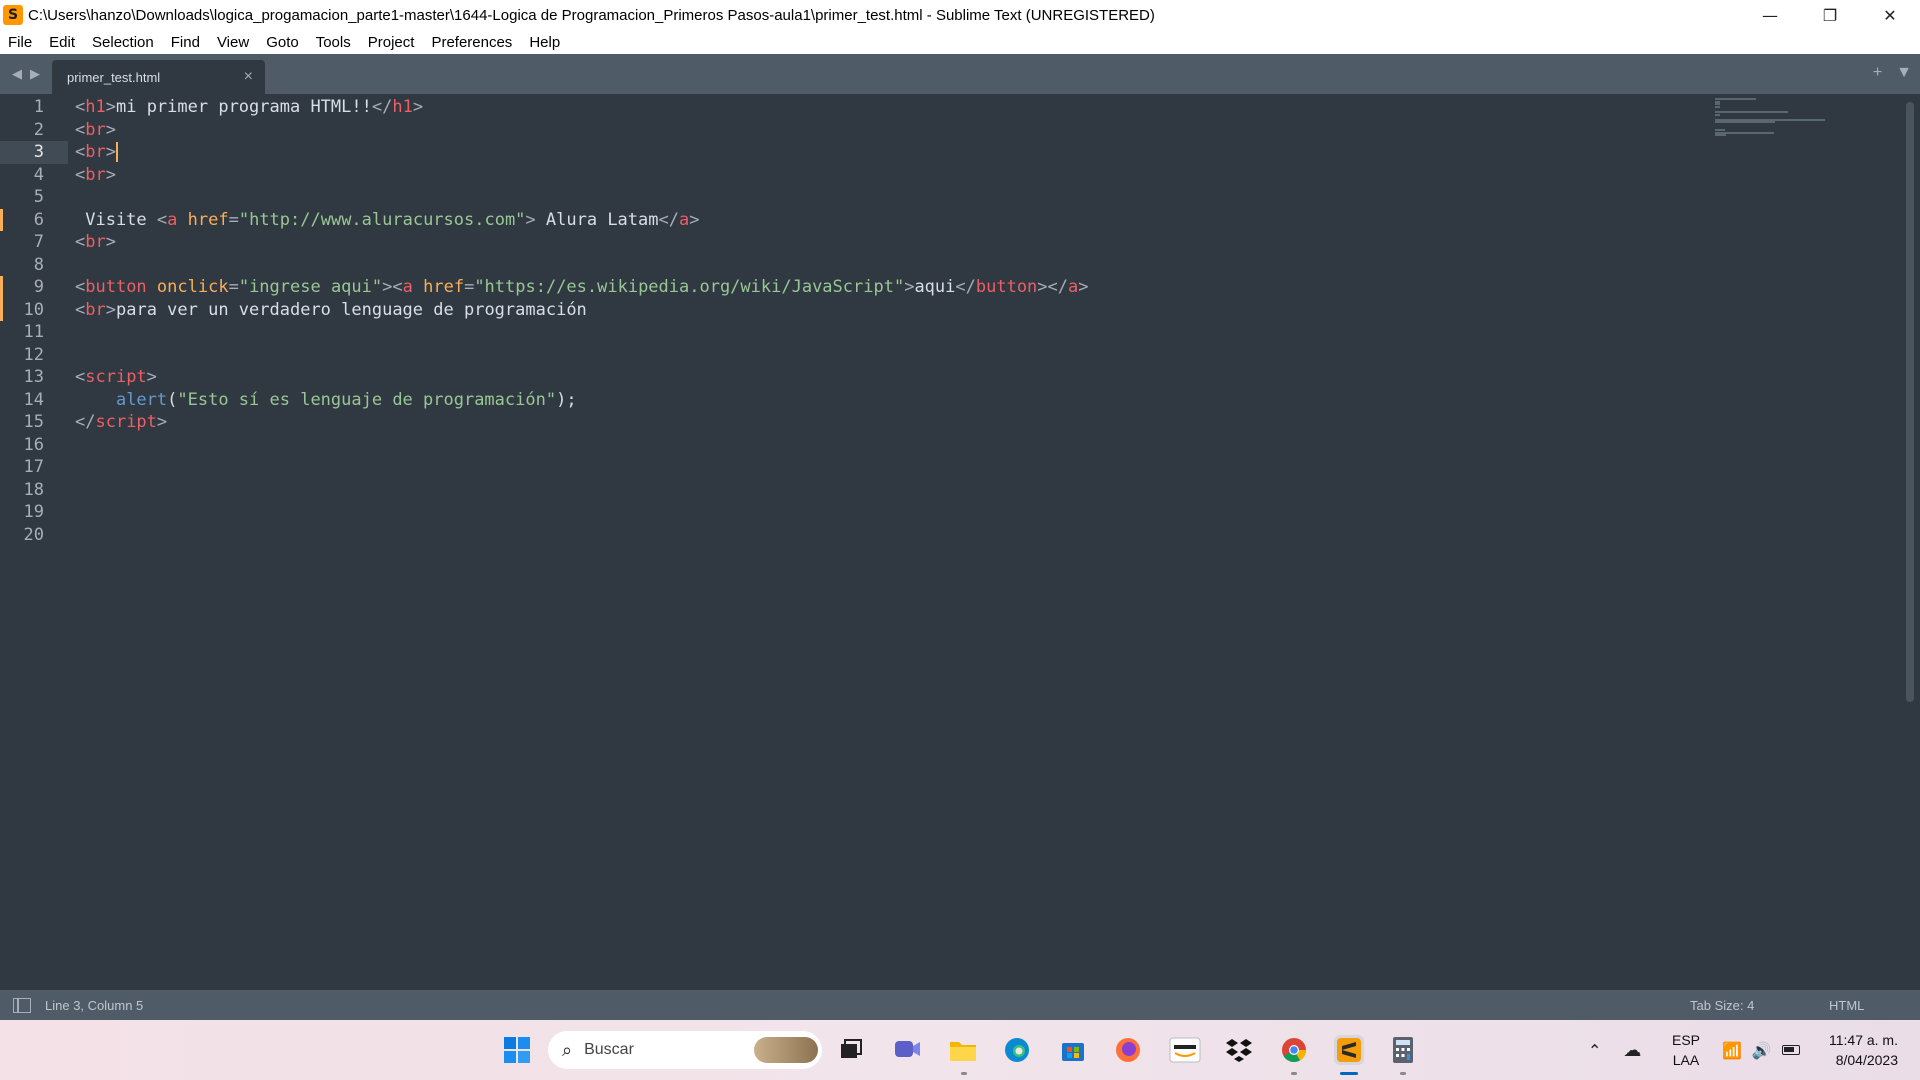  What do you see at coordinates (1892, 73) in the screenshot?
I see `tab-tools: + ▼` at bounding box center [1892, 73].